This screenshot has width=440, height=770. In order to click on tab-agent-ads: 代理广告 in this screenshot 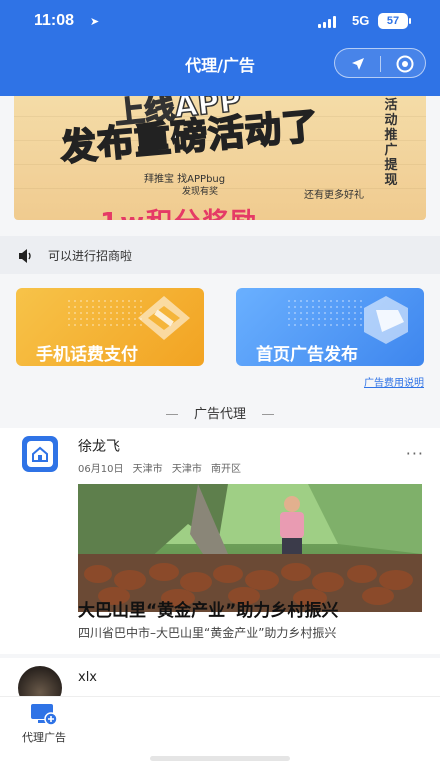, I will do `click(44, 723)`.